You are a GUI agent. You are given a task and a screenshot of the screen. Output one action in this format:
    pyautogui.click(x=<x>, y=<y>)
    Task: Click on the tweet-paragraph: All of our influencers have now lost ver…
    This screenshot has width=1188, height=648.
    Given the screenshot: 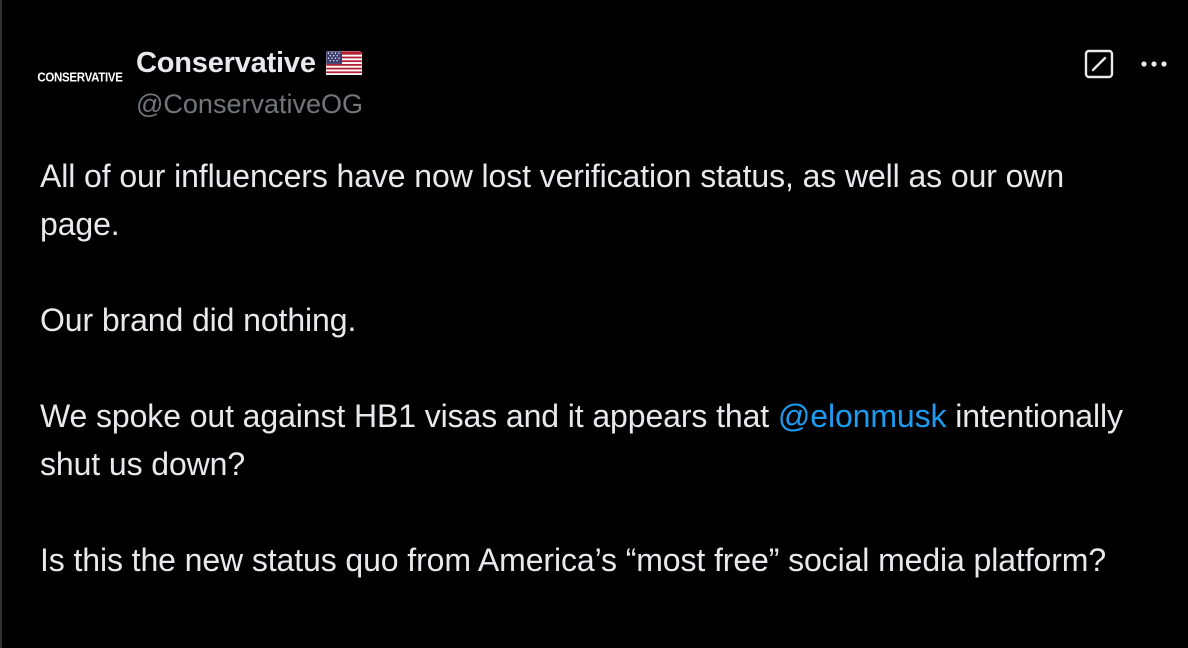 What is the action you would take?
    pyautogui.click(x=552, y=200)
    